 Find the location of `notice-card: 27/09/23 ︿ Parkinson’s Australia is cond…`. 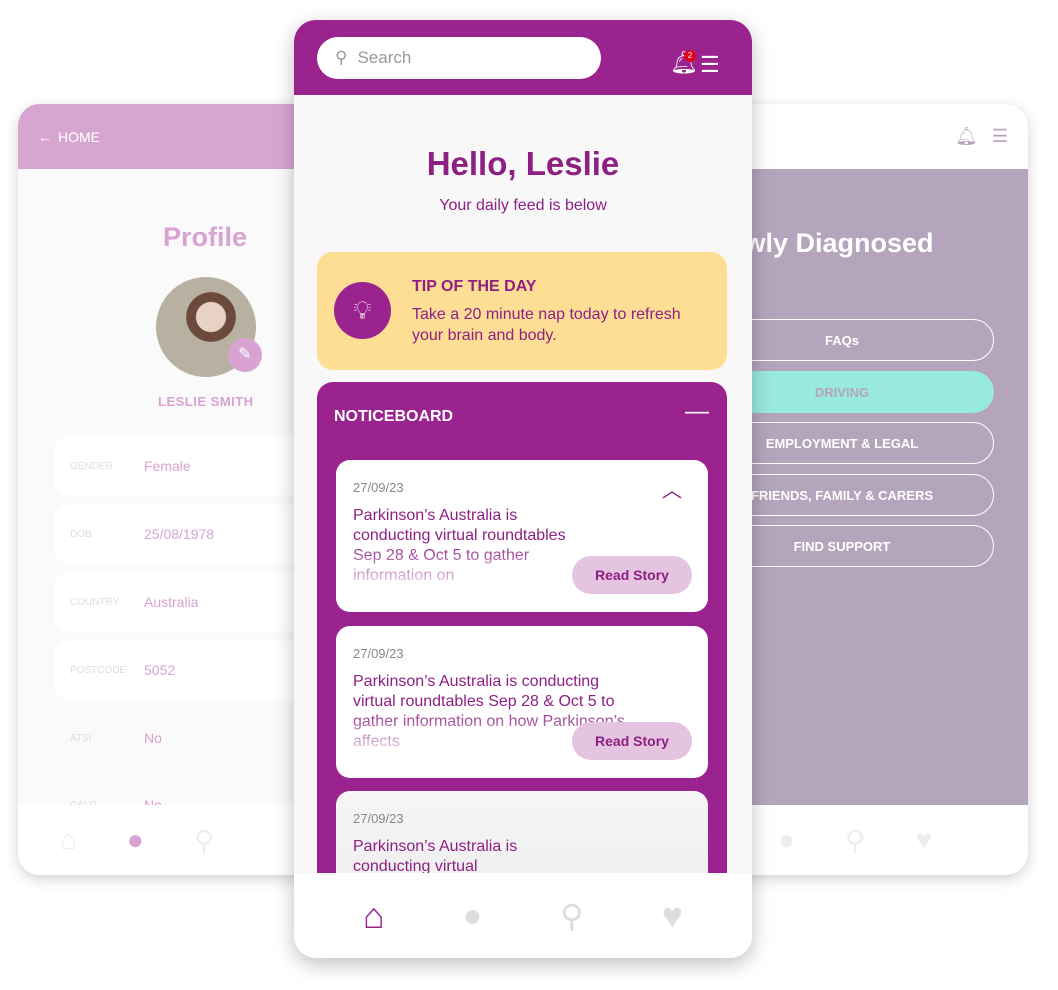

notice-card: 27/09/23 ︿ Parkinson’s Australia is cond… is located at coordinates (522, 536).